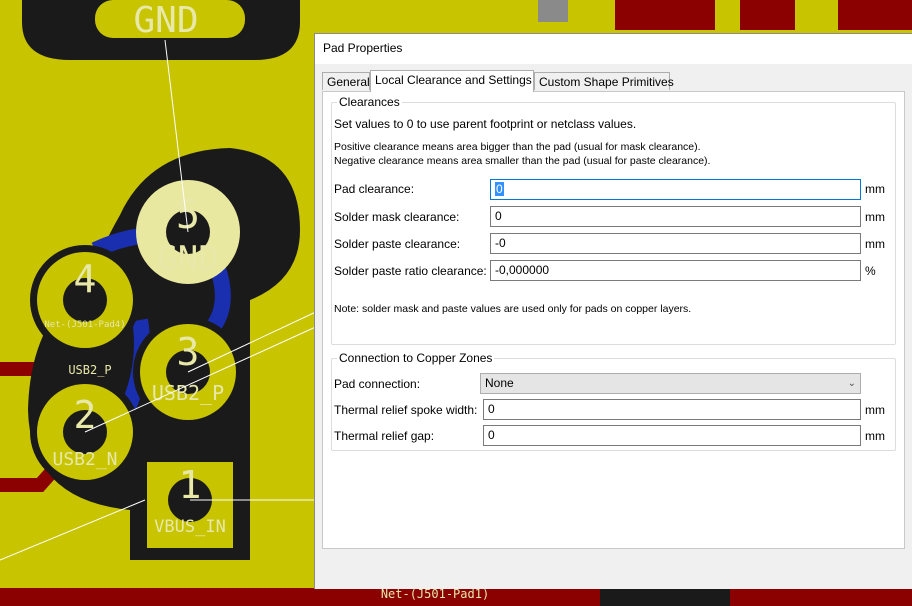  I want to click on solder-mask-clearance-unit: mm, so click(875, 217).